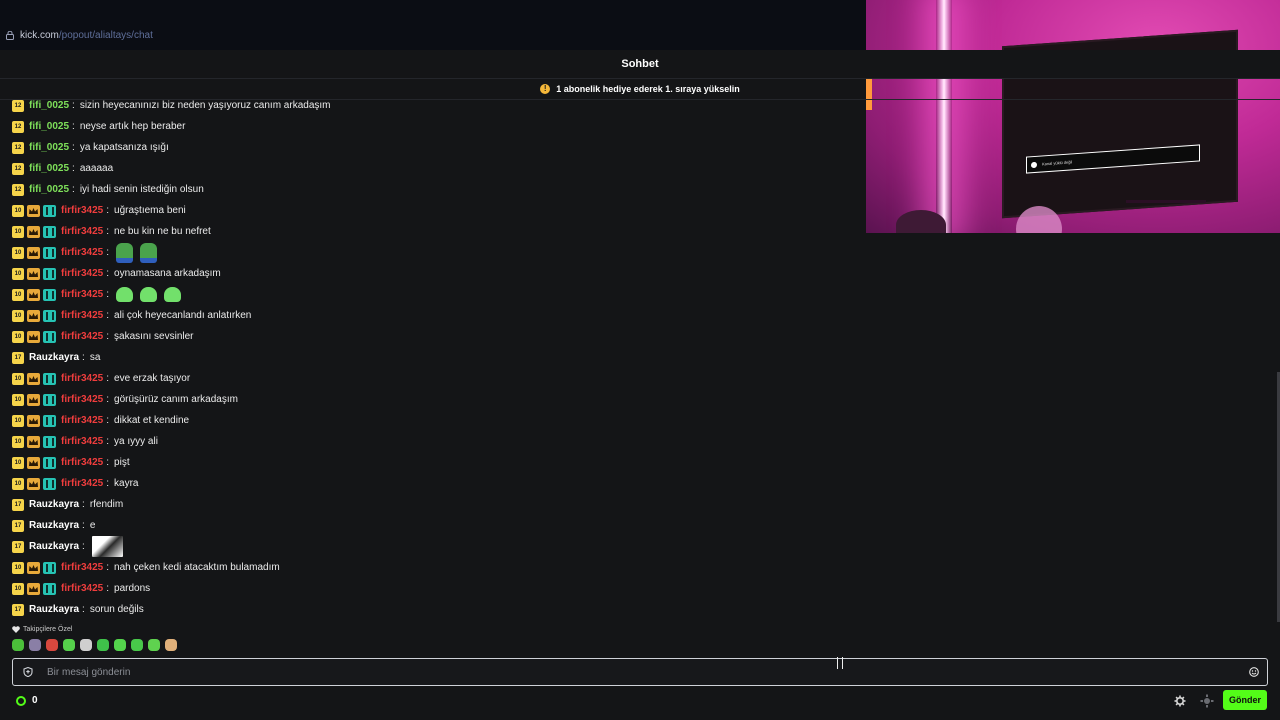  I want to click on send-button: Gönder, so click(1245, 700).